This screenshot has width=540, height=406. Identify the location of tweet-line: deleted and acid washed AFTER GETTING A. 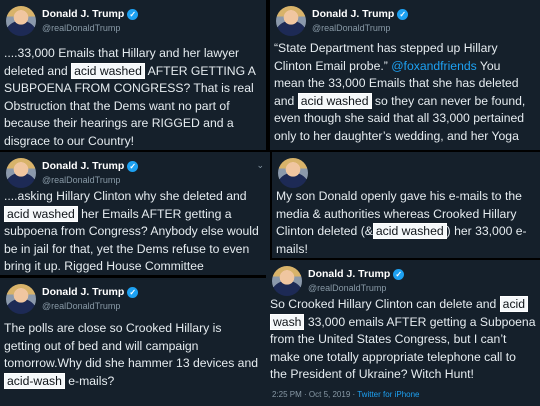
(130, 70).